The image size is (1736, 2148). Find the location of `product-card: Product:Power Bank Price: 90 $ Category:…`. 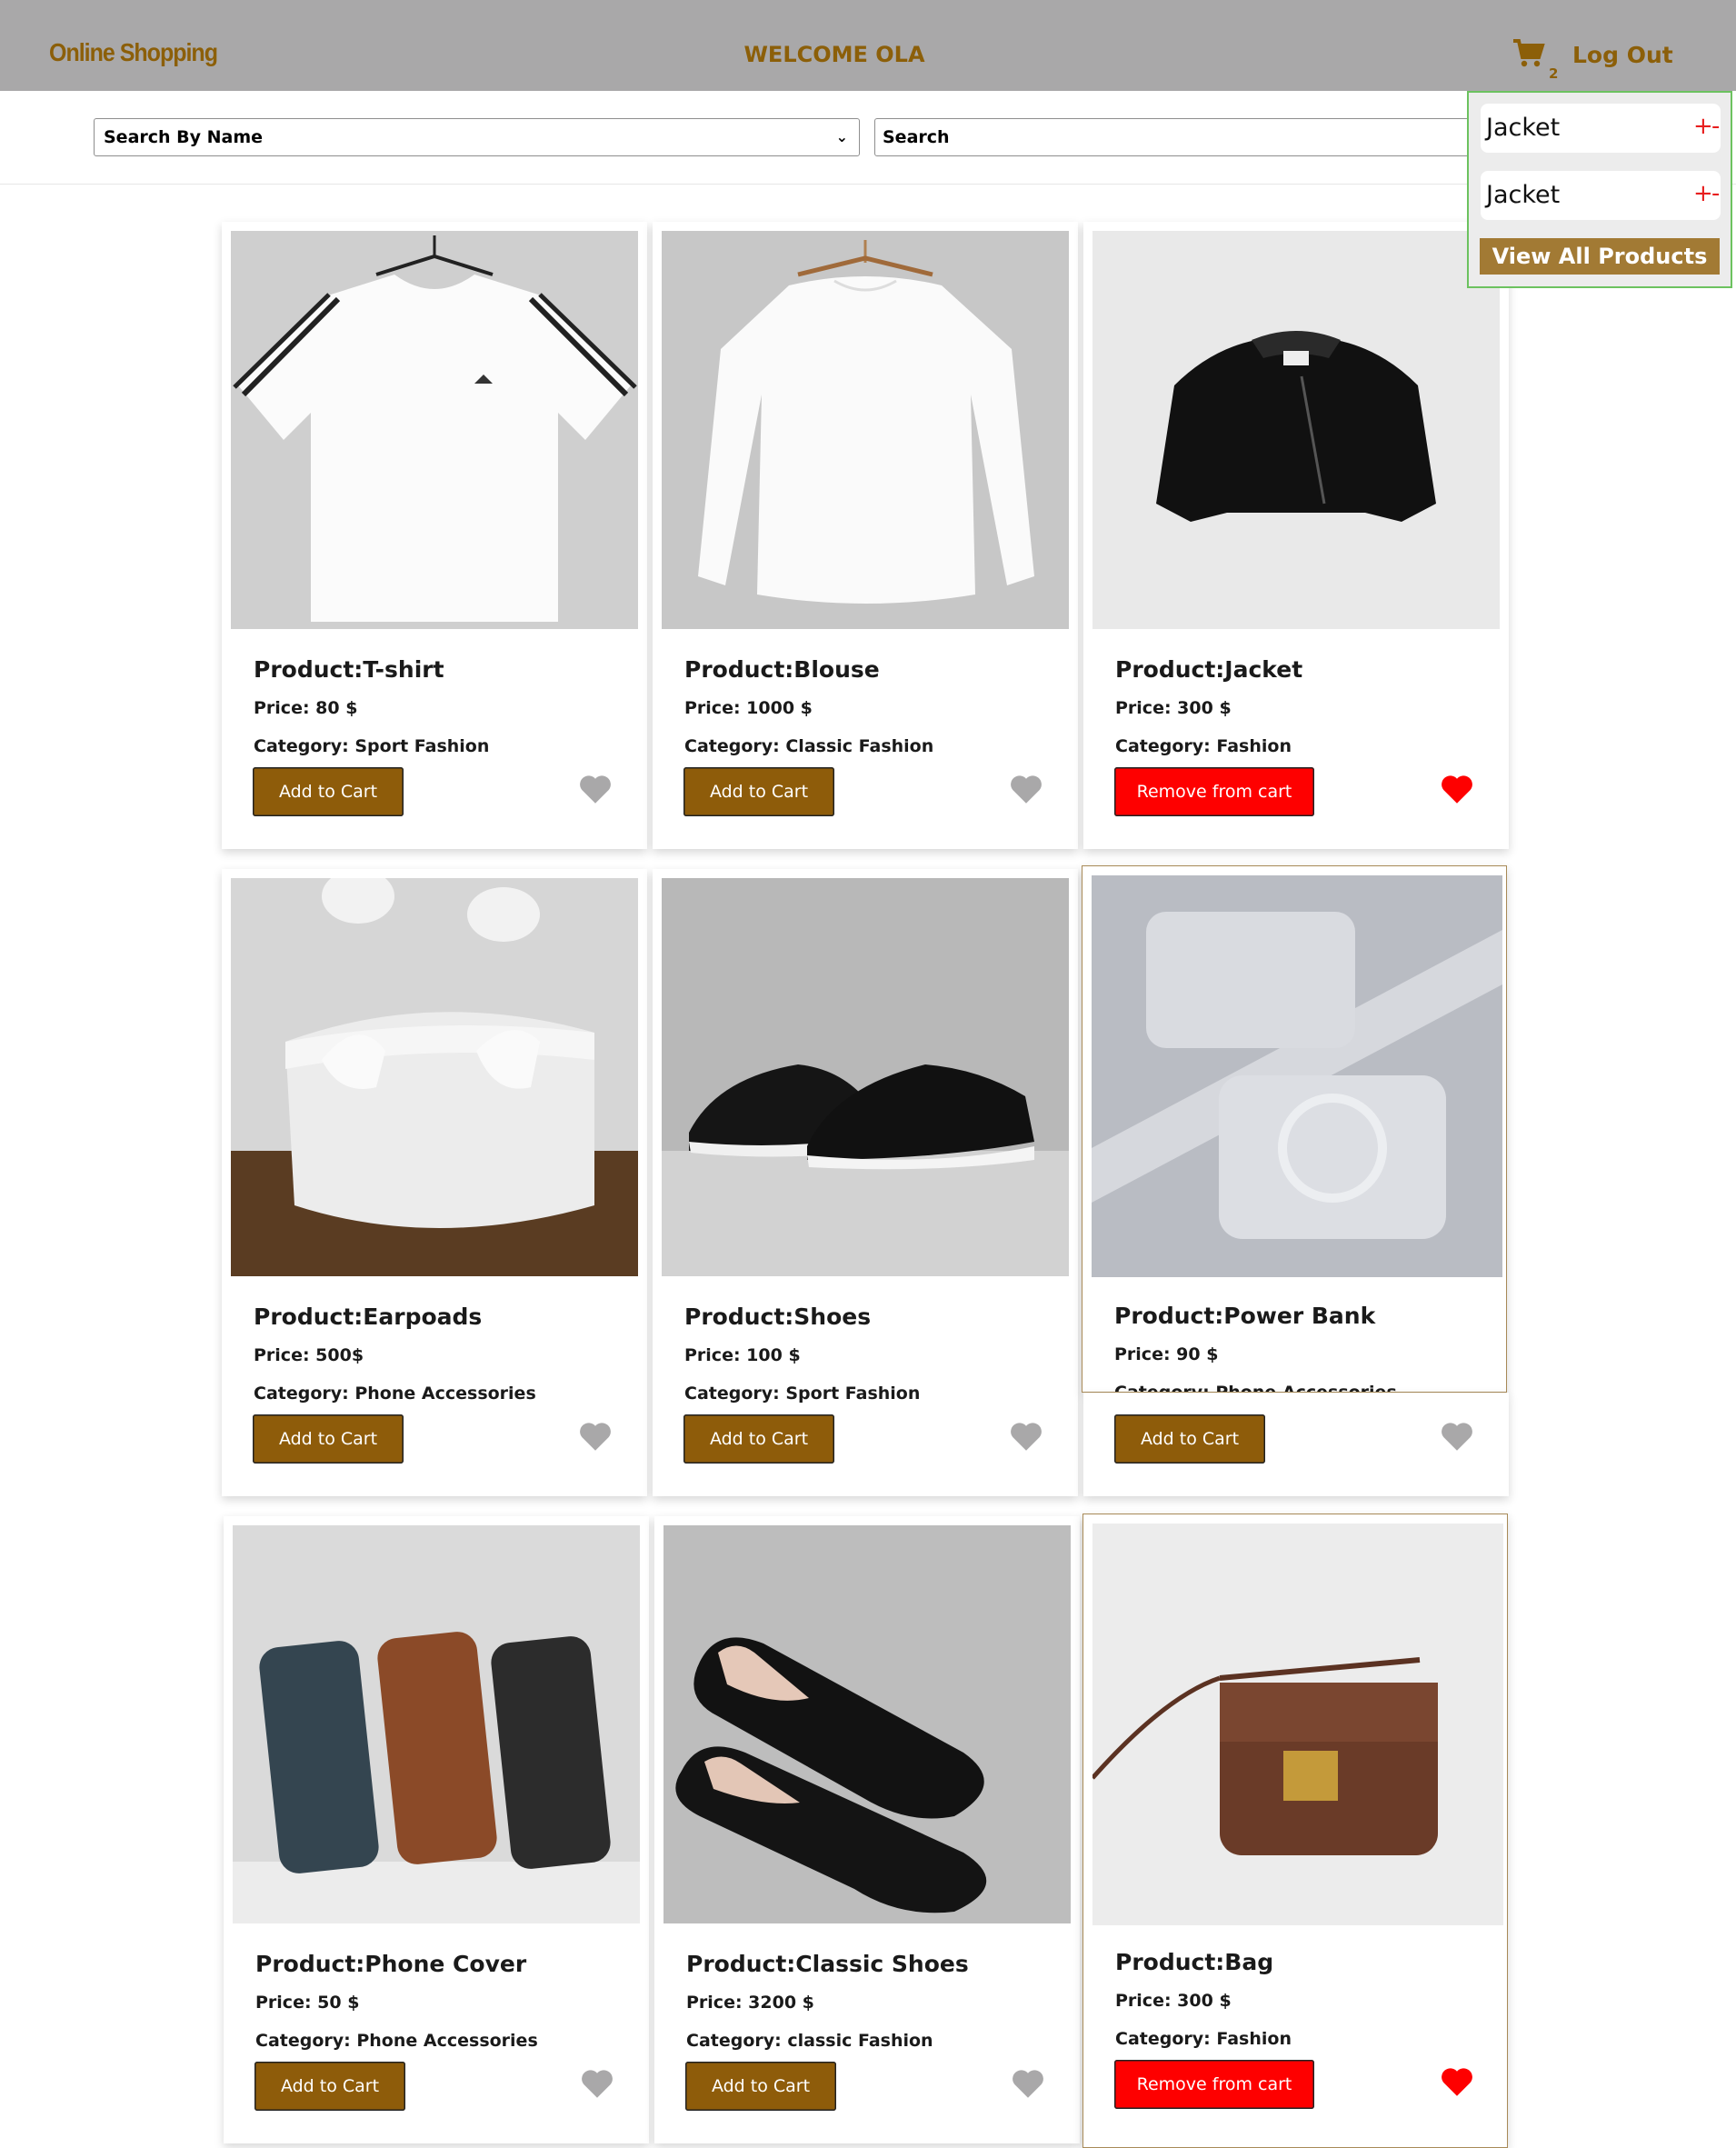

product-card: Product:Power Bank Price: 90 $ Category:… is located at coordinates (1294, 1129).